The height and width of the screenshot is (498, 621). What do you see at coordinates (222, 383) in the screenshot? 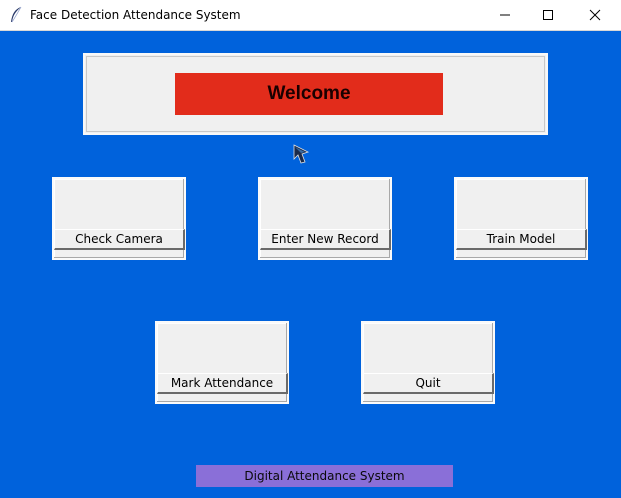
I see `mark-attendance-button: Mark Attendance` at bounding box center [222, 383].